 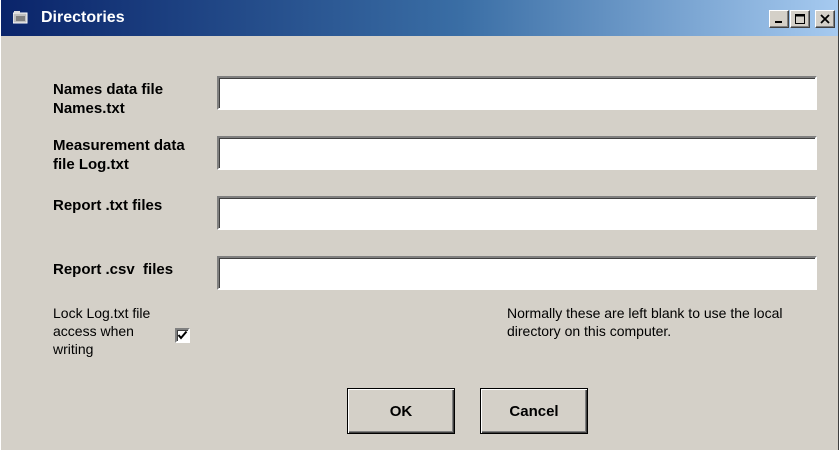 I want to click on lock-file-label: Lock Log.txt file access when writing, so click(x=113, y=331).